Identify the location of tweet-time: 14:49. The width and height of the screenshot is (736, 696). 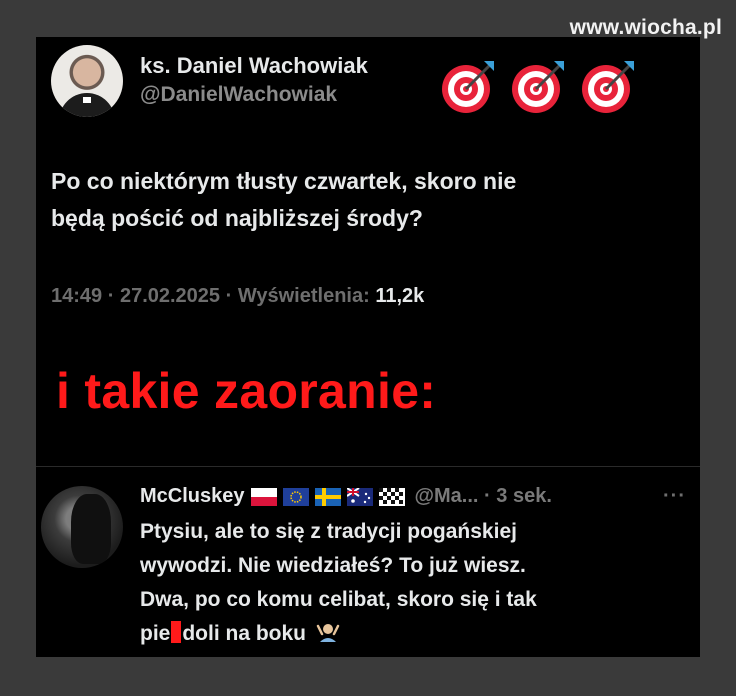
(76, 296).